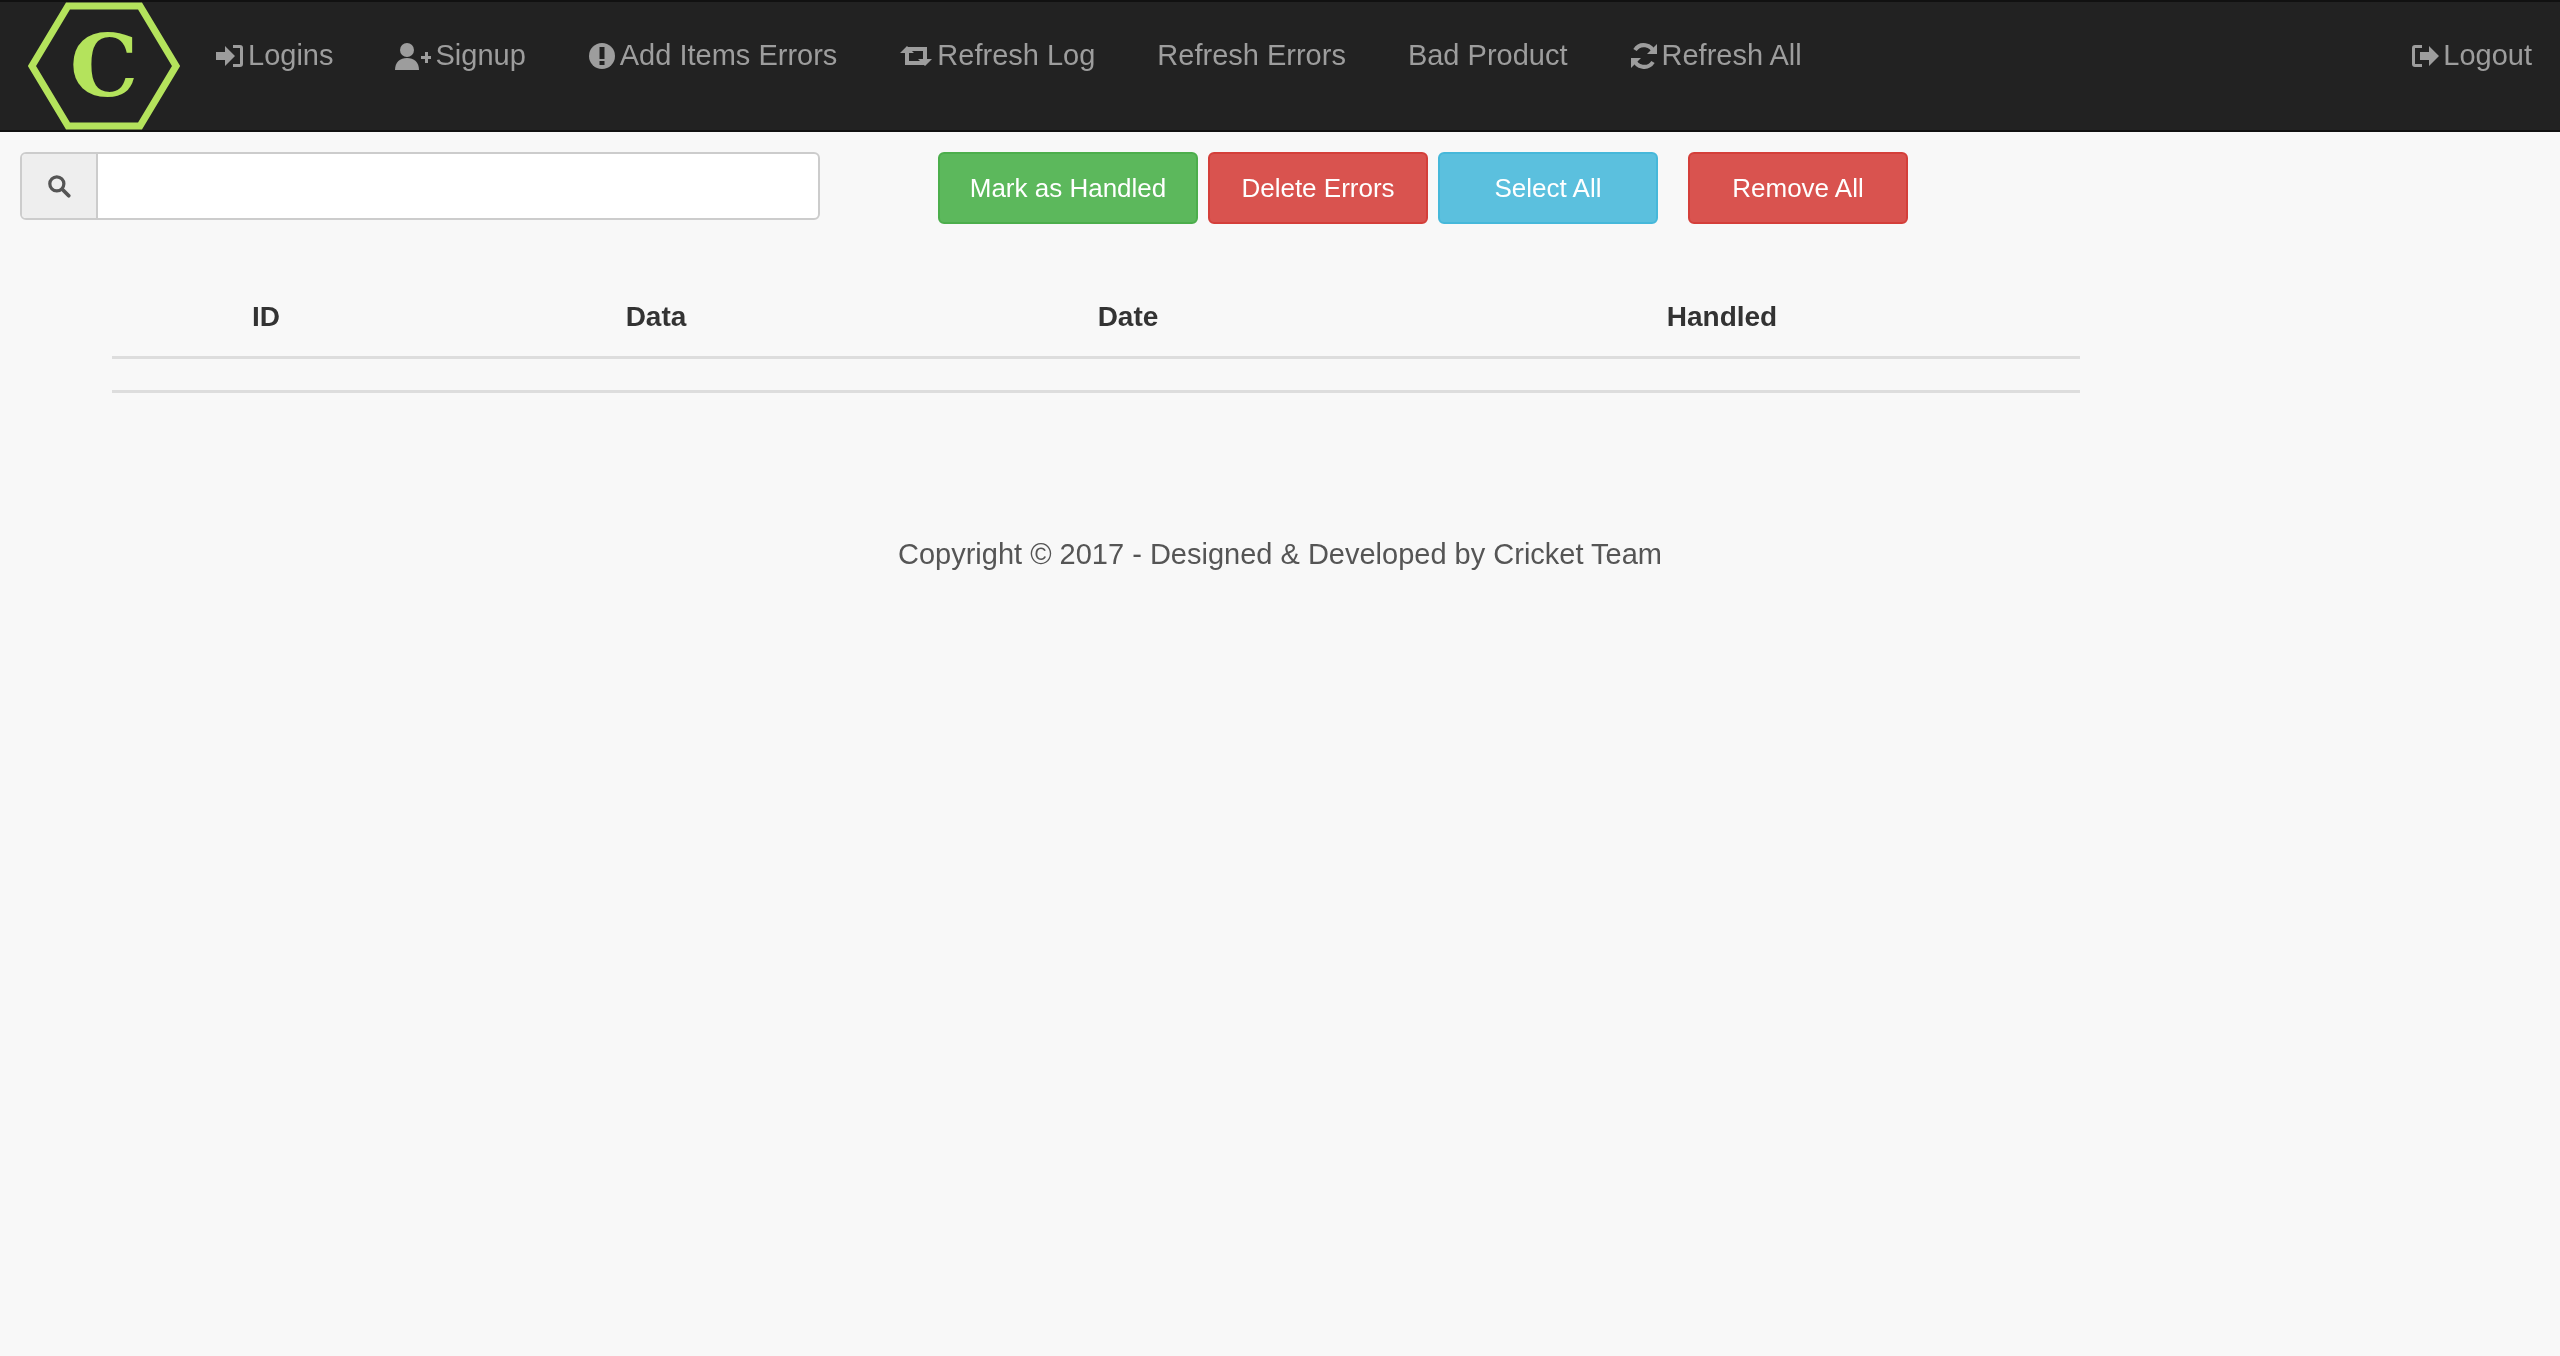 The height and width of the screenshot is (1356, 2560). Describe the element at coordinates (413, 56) in the screenshot. I see `user-plus-icon` at that location.